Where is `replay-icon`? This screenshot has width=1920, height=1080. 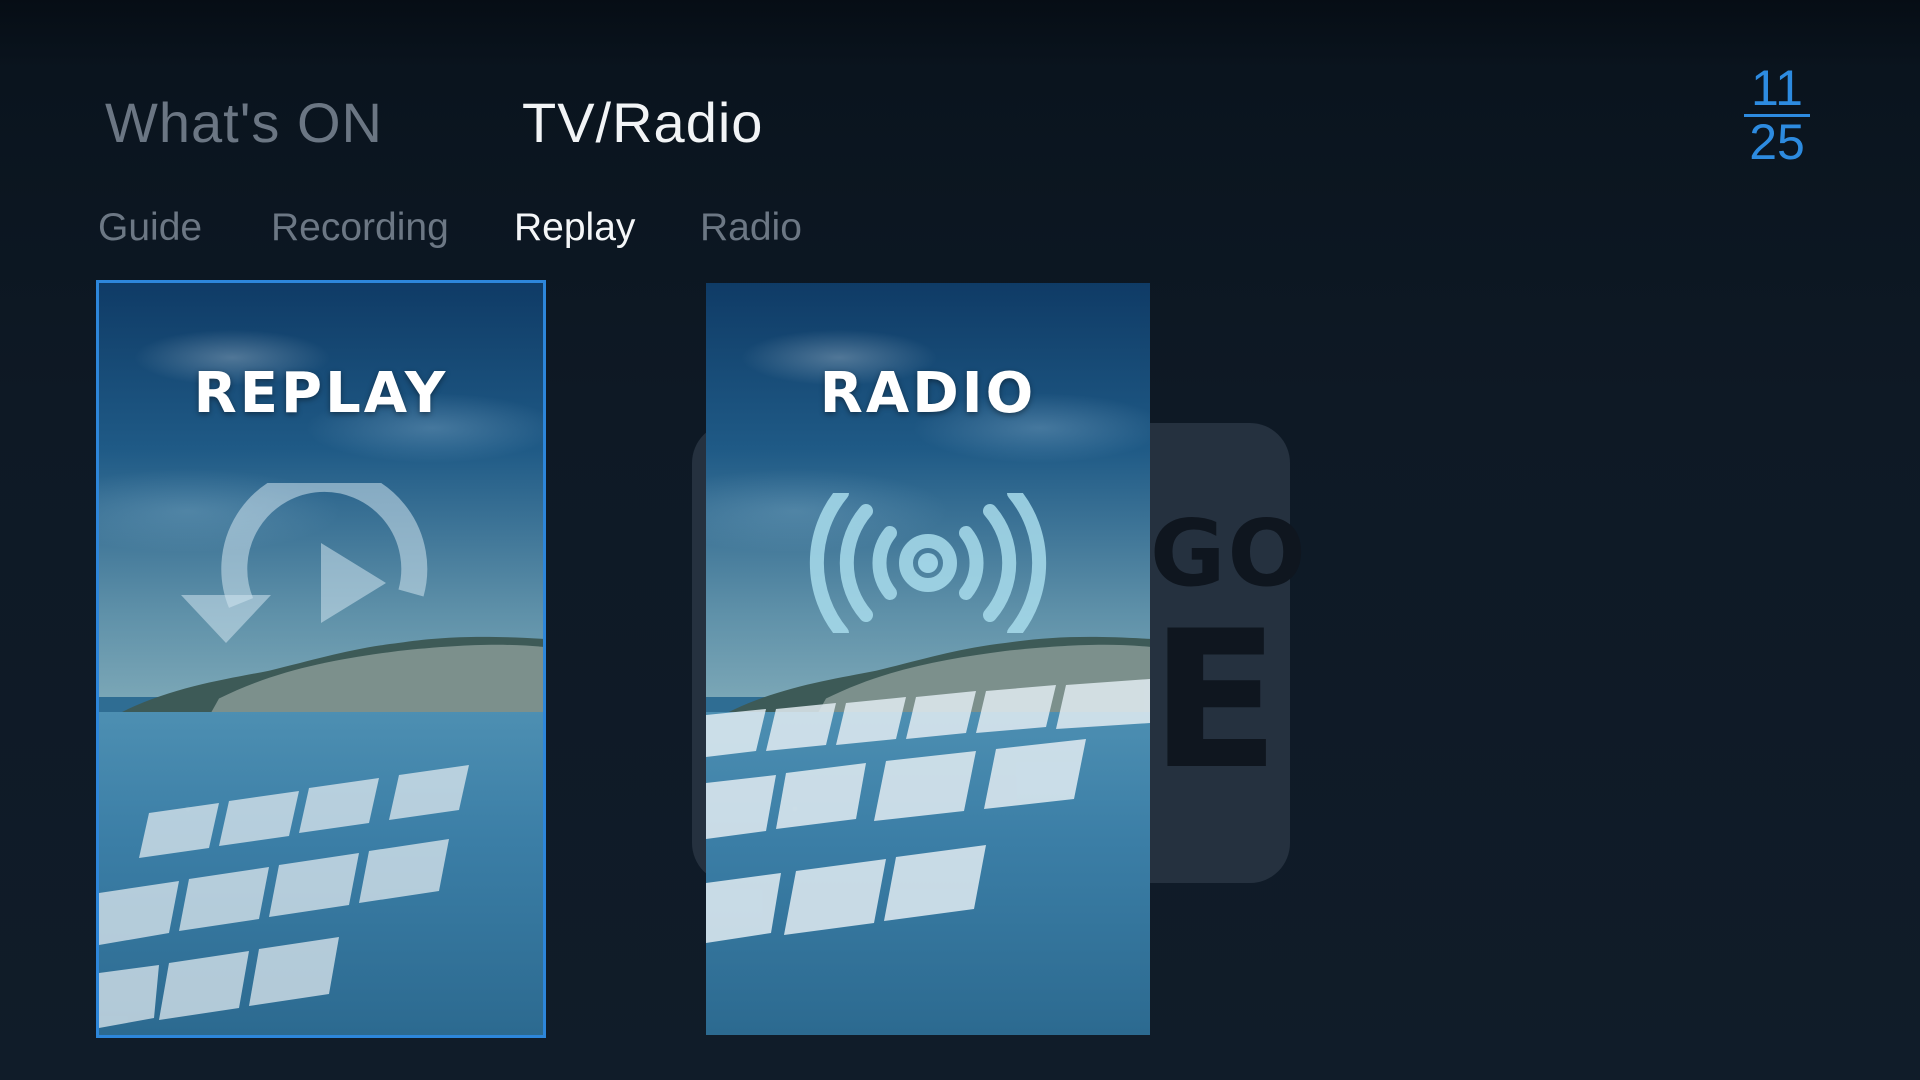 replay-icon is located at coordinates (304, 563).